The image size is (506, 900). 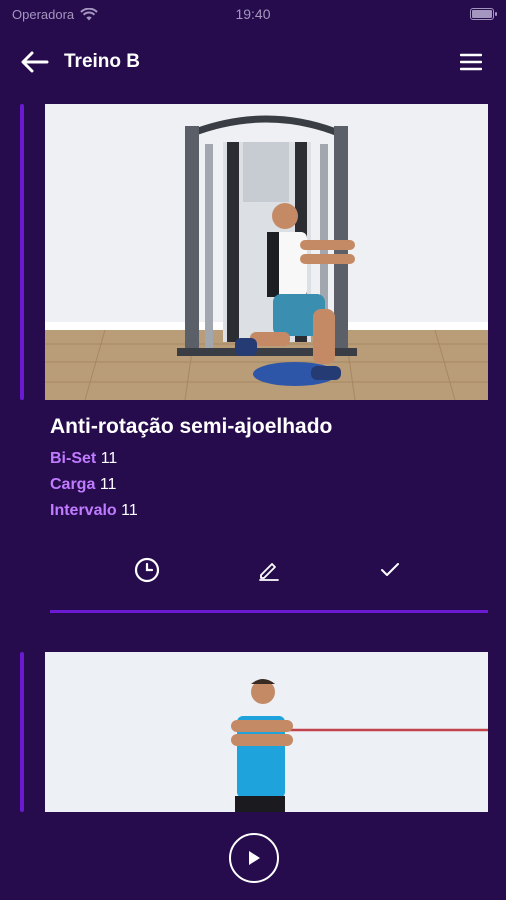 I want to click on intervalo-label: Intervalo, so click(x=83, y=510).